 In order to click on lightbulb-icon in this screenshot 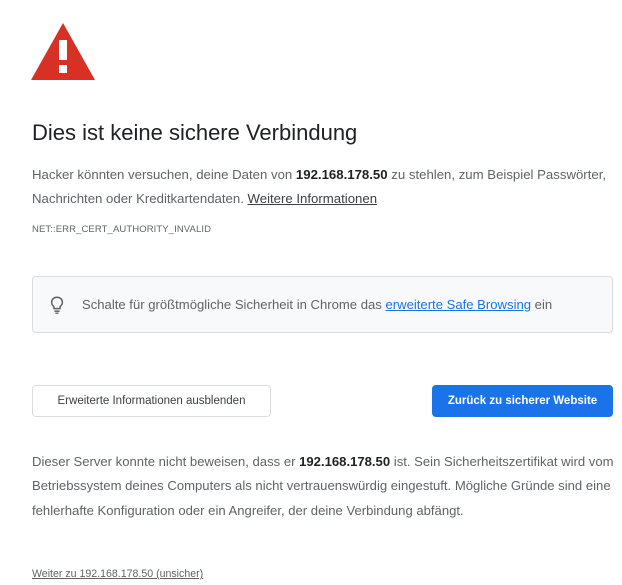, I will do `click(57, 305)`.